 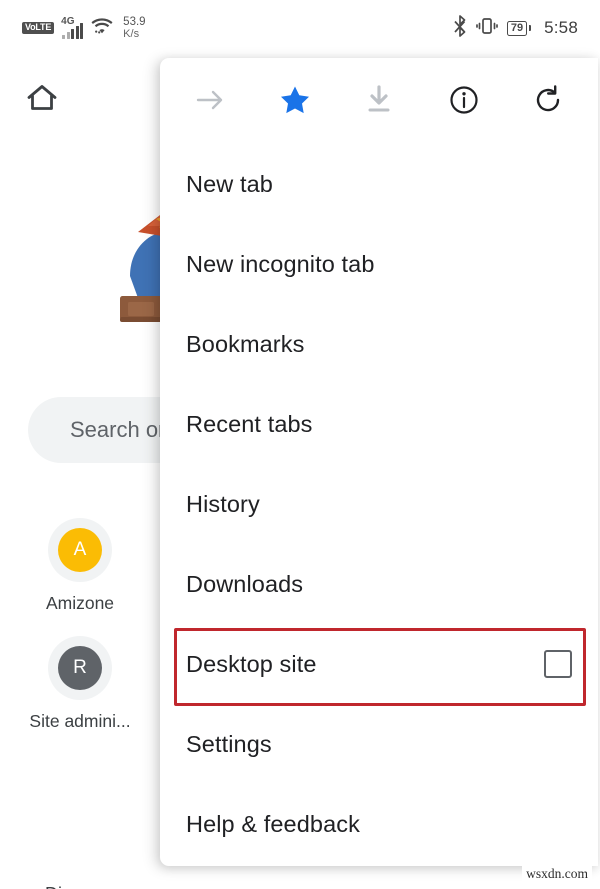 I want to click on menu-item-label: Desktop site, so click(x=251, y=663).